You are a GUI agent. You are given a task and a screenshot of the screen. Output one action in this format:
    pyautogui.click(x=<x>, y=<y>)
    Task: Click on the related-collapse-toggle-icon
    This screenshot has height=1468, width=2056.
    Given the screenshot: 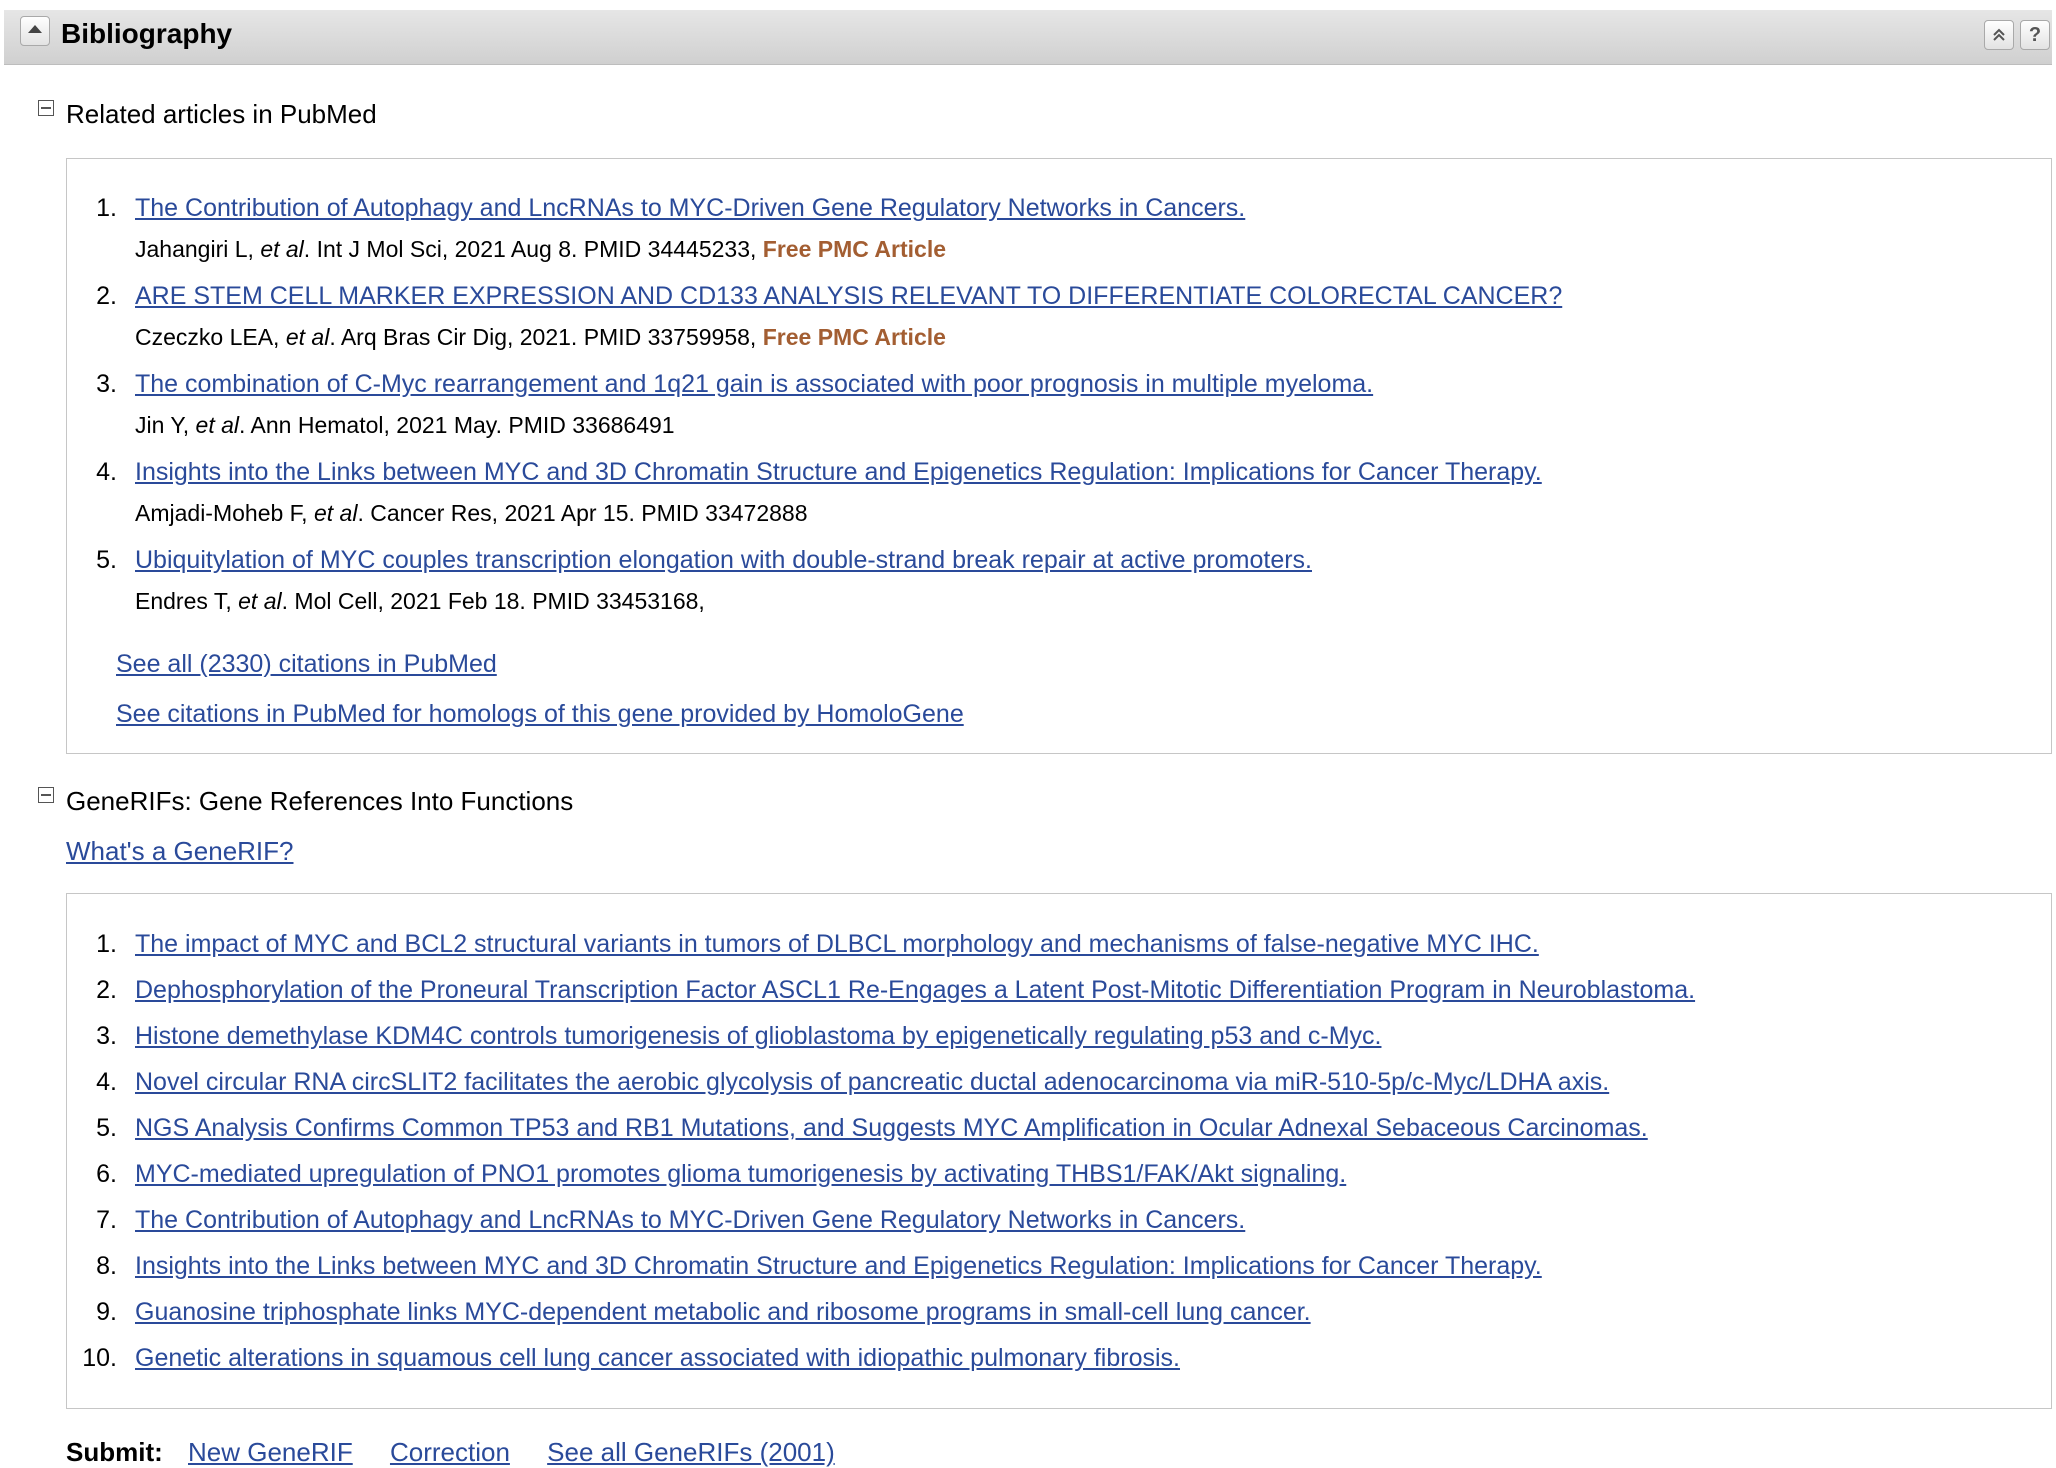 What is the action you would take?
    pyautogui.click(x=46, y=108)
    